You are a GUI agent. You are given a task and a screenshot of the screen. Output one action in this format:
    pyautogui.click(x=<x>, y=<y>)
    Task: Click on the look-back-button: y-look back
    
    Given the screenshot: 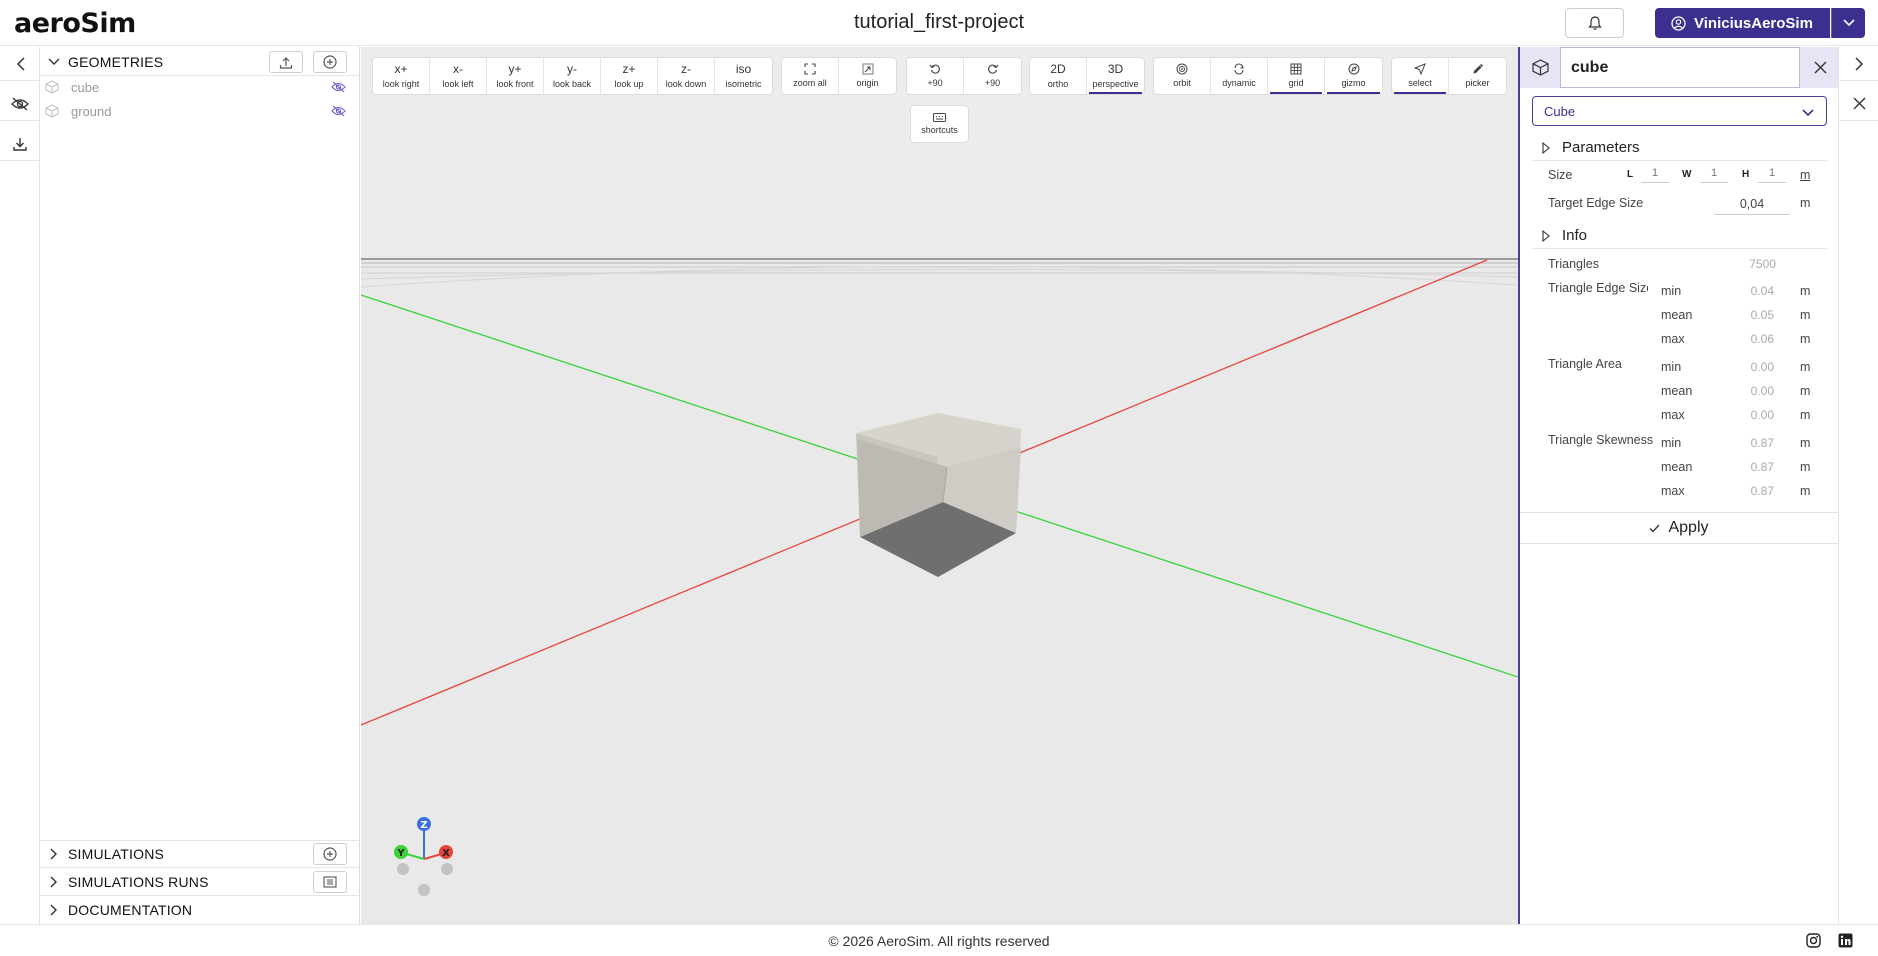 What is the action you would take?
    pyautogui.click(x=572, y=76)
    